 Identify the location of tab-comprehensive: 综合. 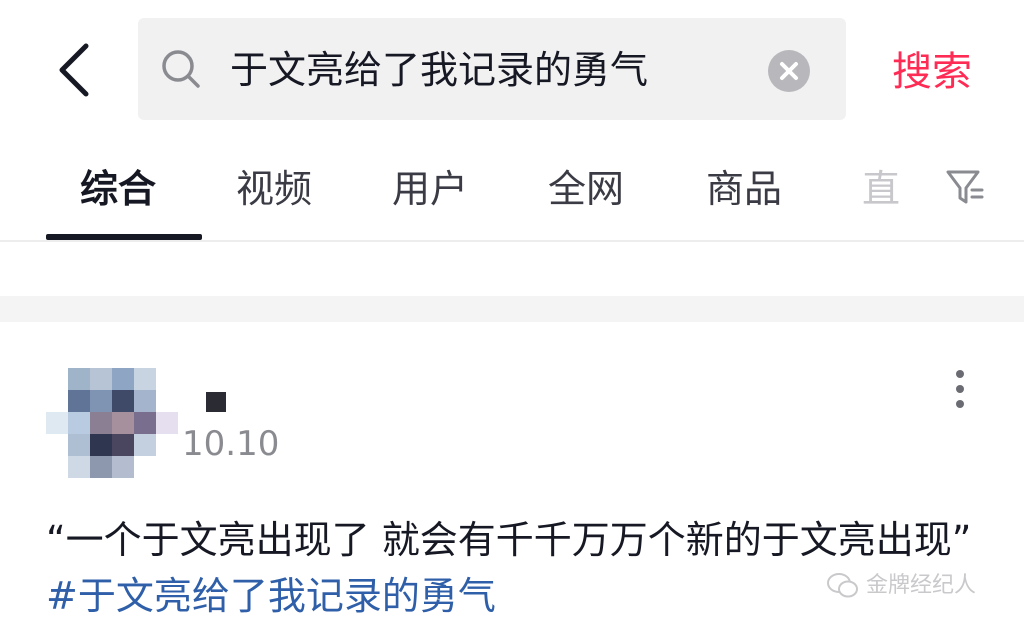
(118, 189).